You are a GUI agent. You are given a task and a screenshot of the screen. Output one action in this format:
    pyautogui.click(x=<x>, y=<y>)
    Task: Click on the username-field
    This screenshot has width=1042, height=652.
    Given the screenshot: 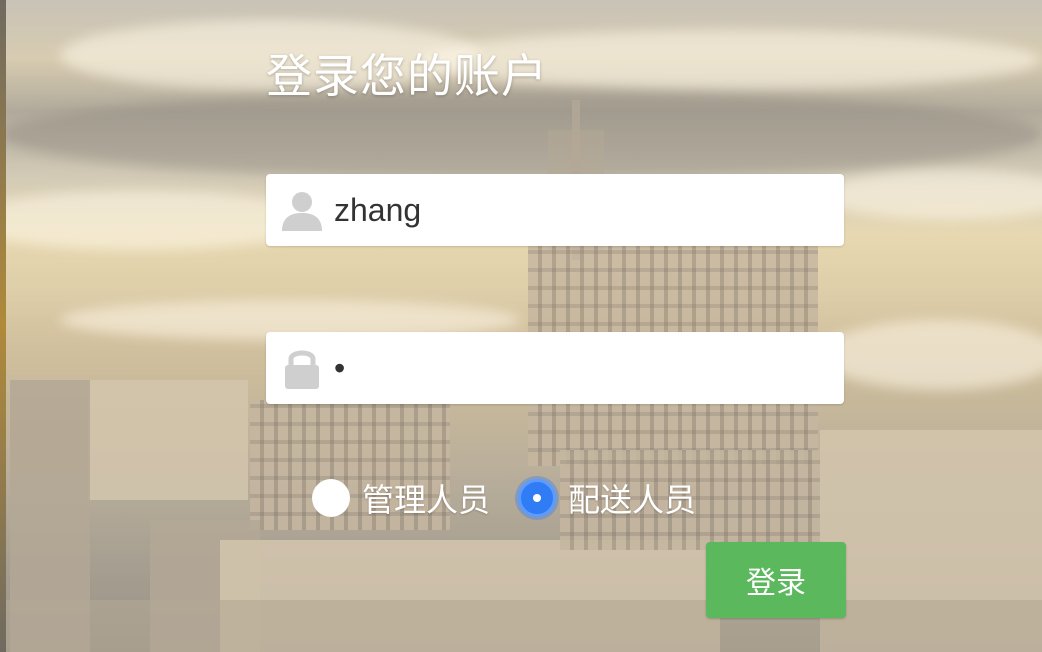 What is the action you would take?
    pyautogui.click(x=555, y=210)
    